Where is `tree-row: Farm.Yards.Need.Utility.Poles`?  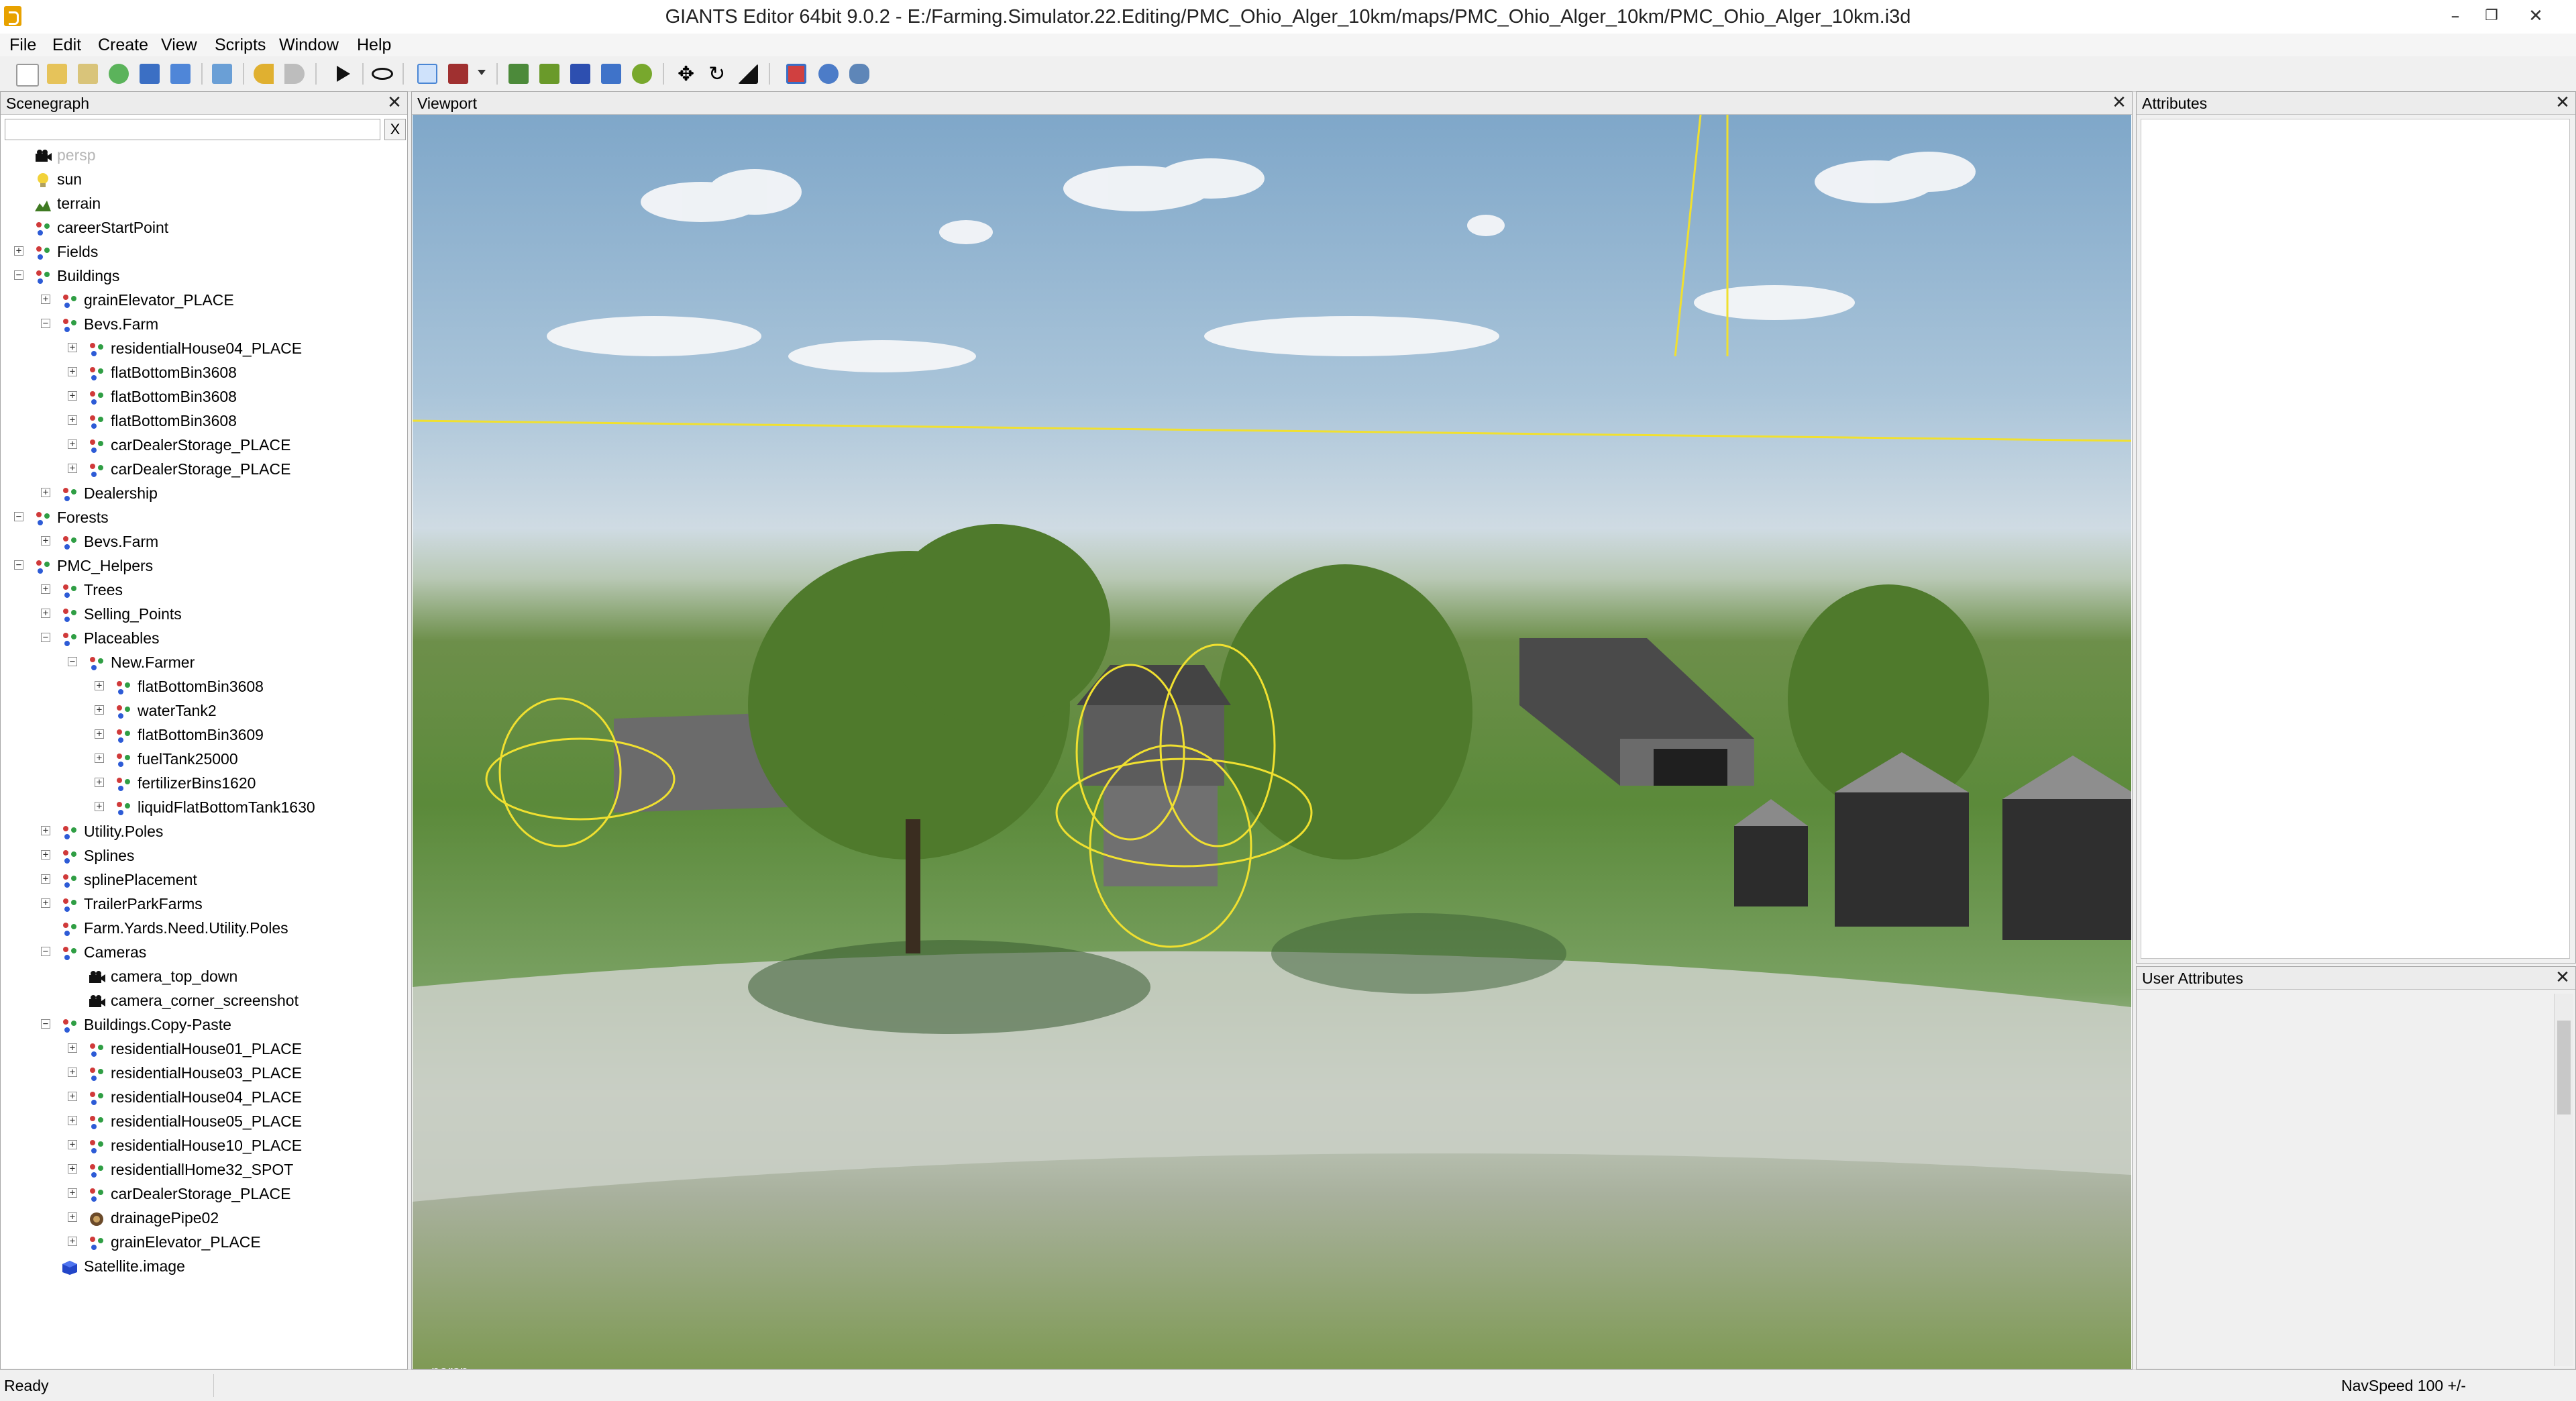
tree-row: Farm.Yards.Need.Utility.Poles is located at coordinates (202, 928).